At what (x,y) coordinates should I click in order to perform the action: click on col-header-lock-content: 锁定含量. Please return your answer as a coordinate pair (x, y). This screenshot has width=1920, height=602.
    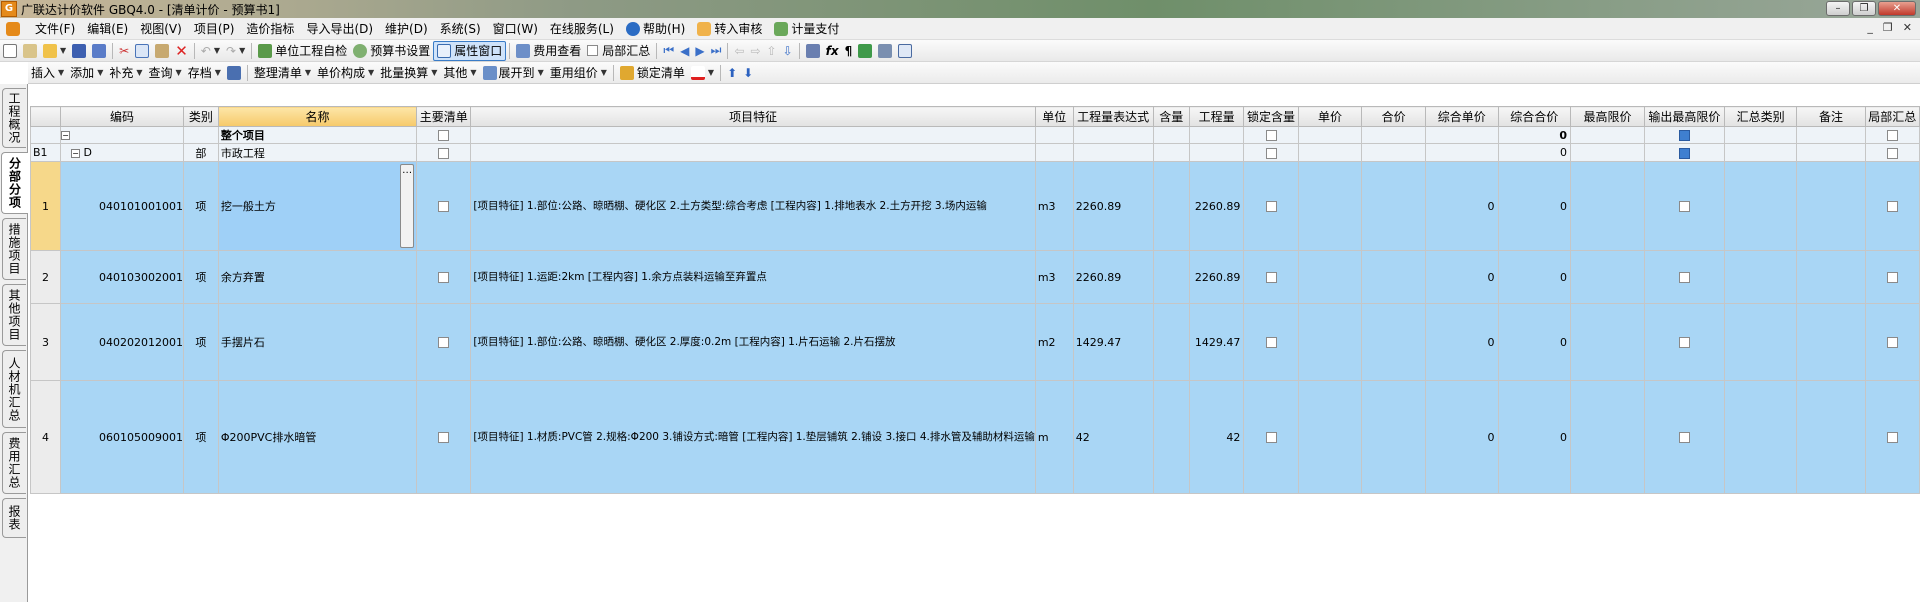
    Looking at the image, I should click on (1271, 116).